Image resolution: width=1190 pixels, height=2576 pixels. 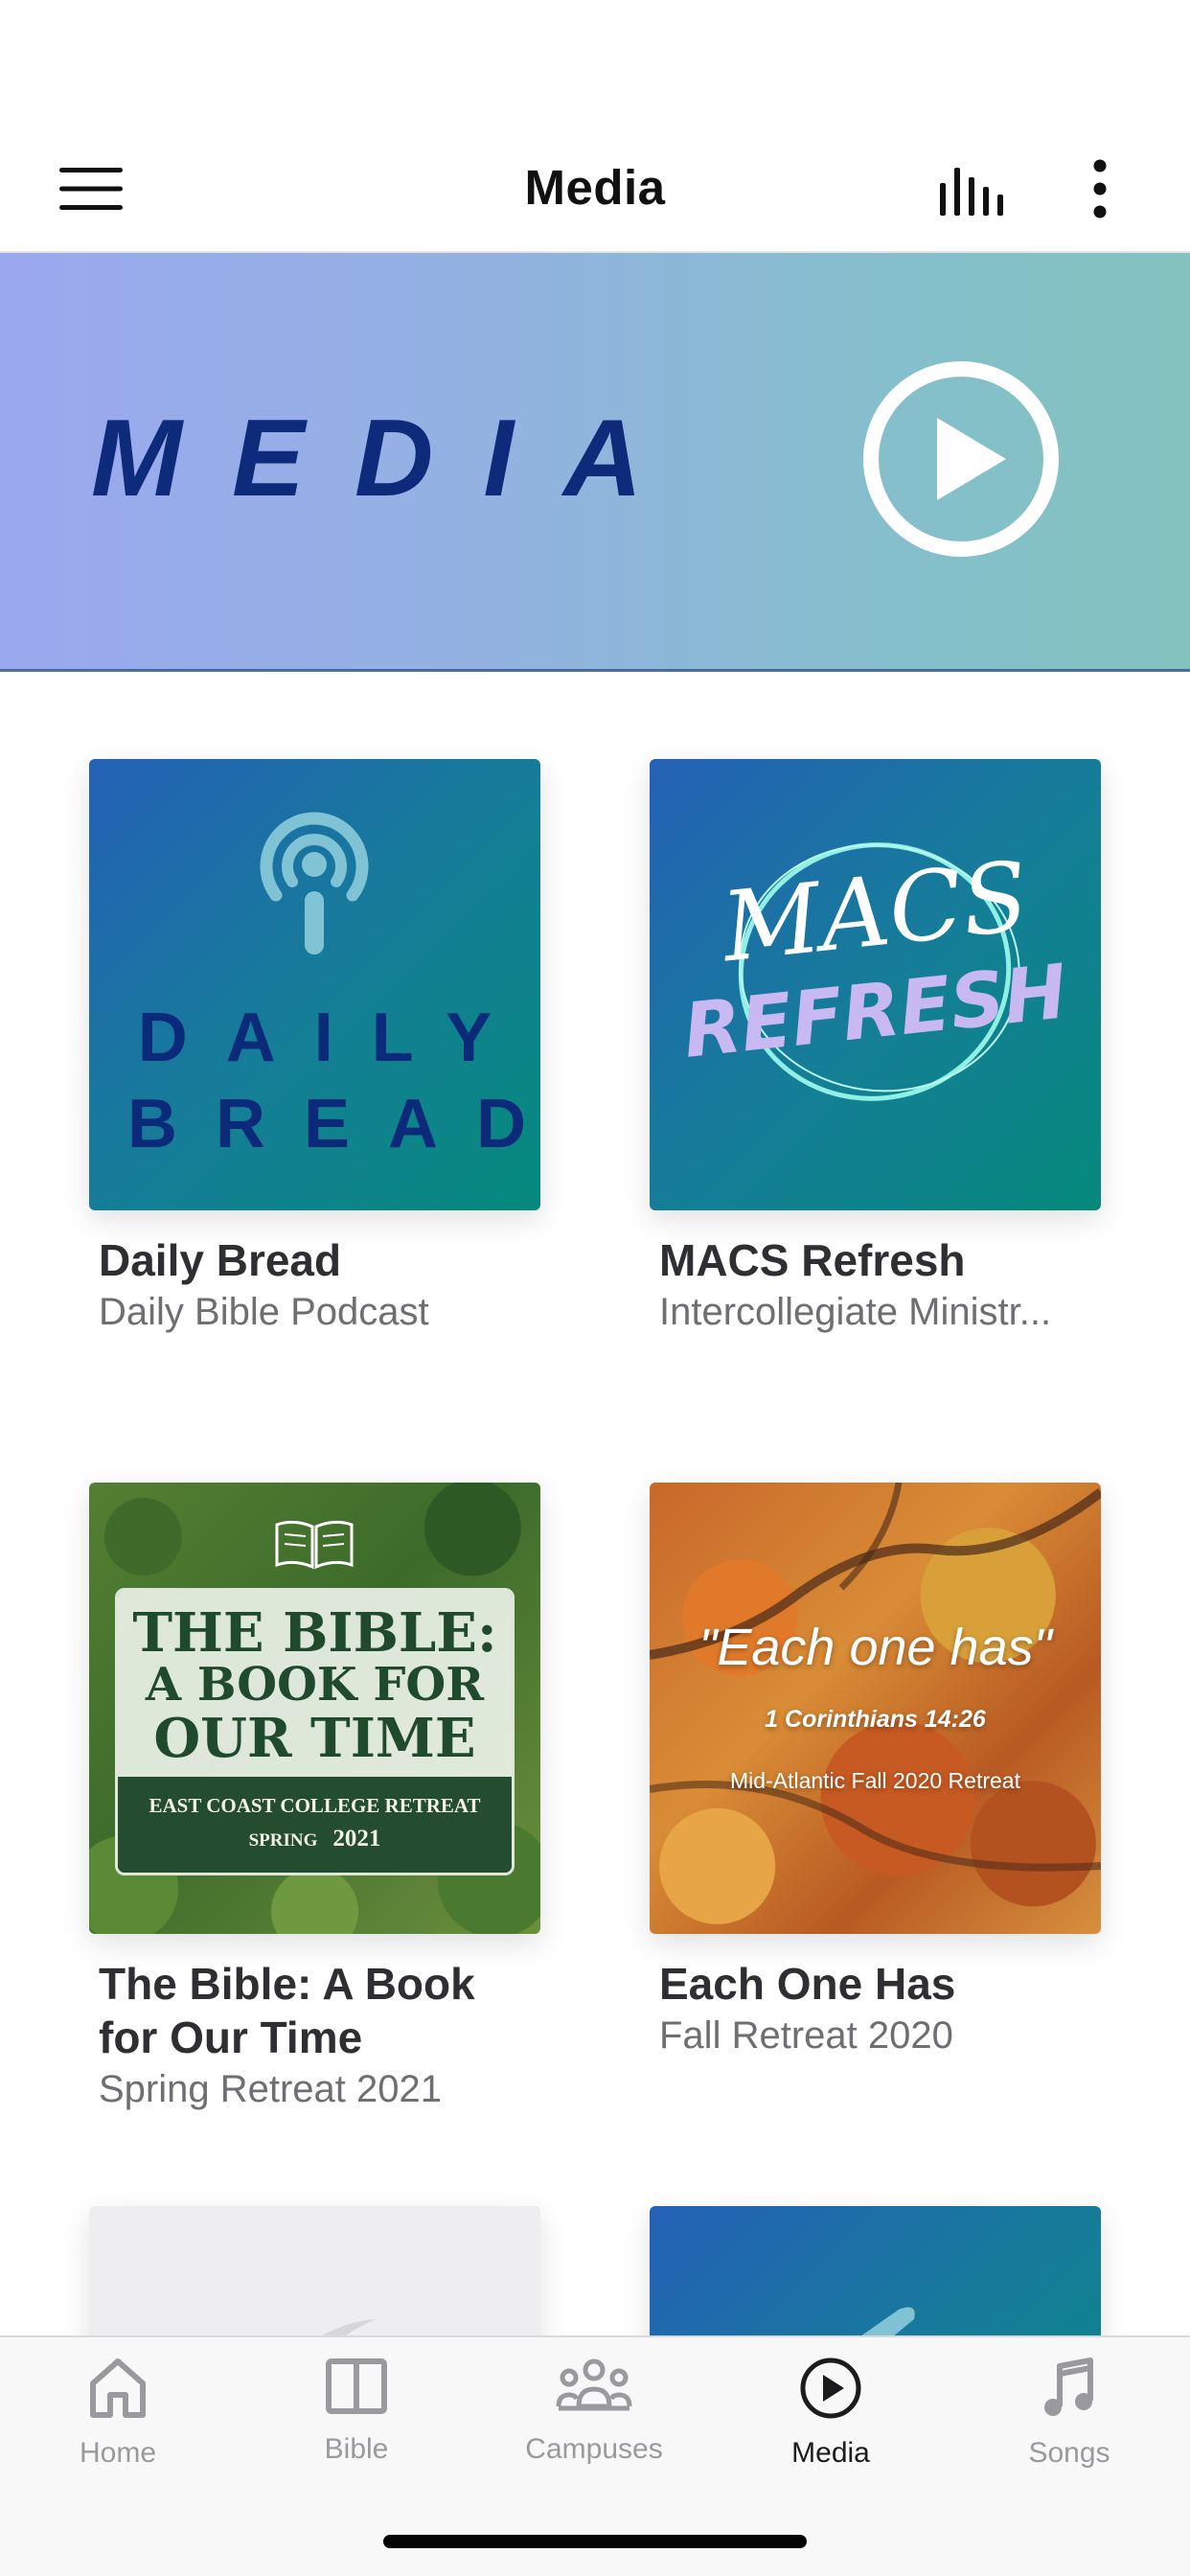 What do you see at coordinates (315, 1633) in the screenshot?
I see `art-line-the-bible: THE BIBLE:` at bounding box center [315, 1633].